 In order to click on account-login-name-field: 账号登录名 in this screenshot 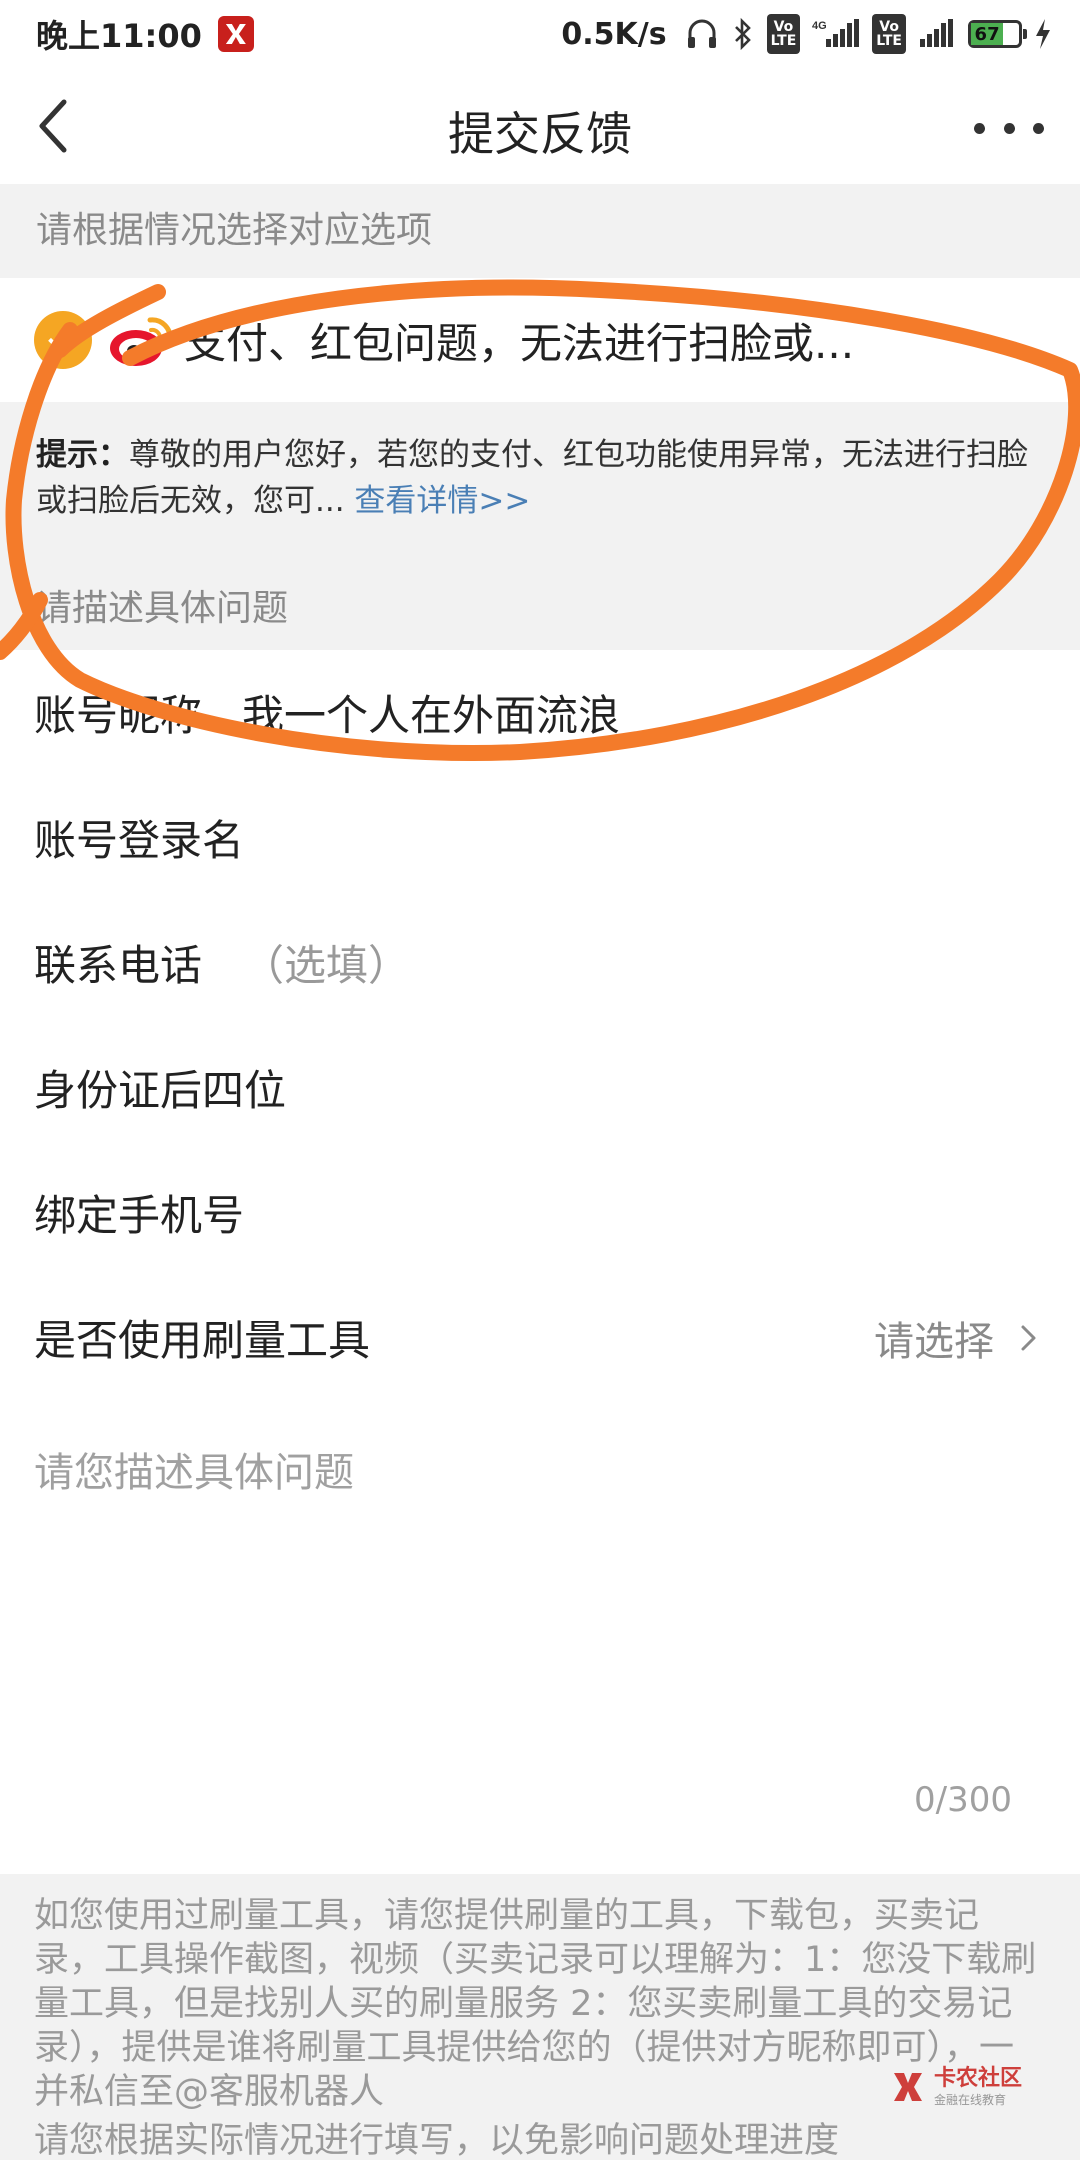, I will do `click(540, 837)`.